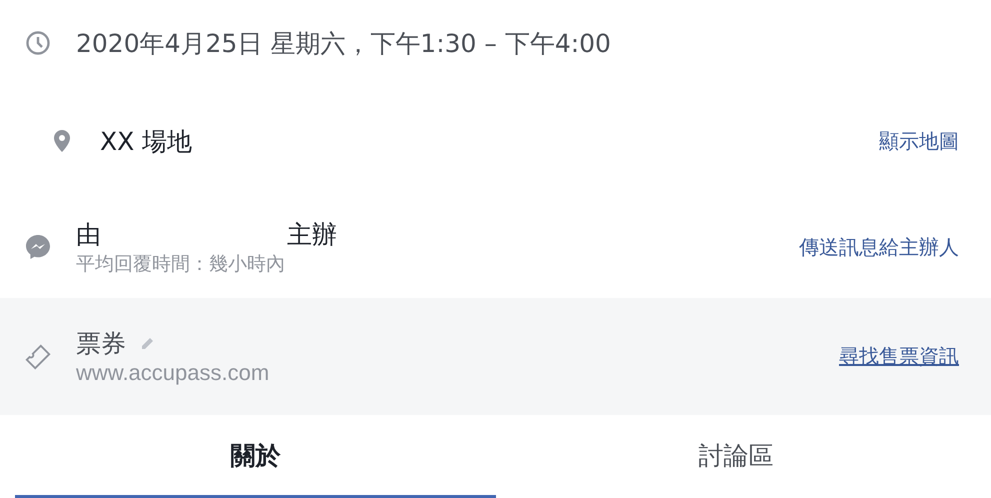  Describe the element at coordinates (919, 141) in the screenshot. I see `show-map-link: 顯示地圖` at that location.